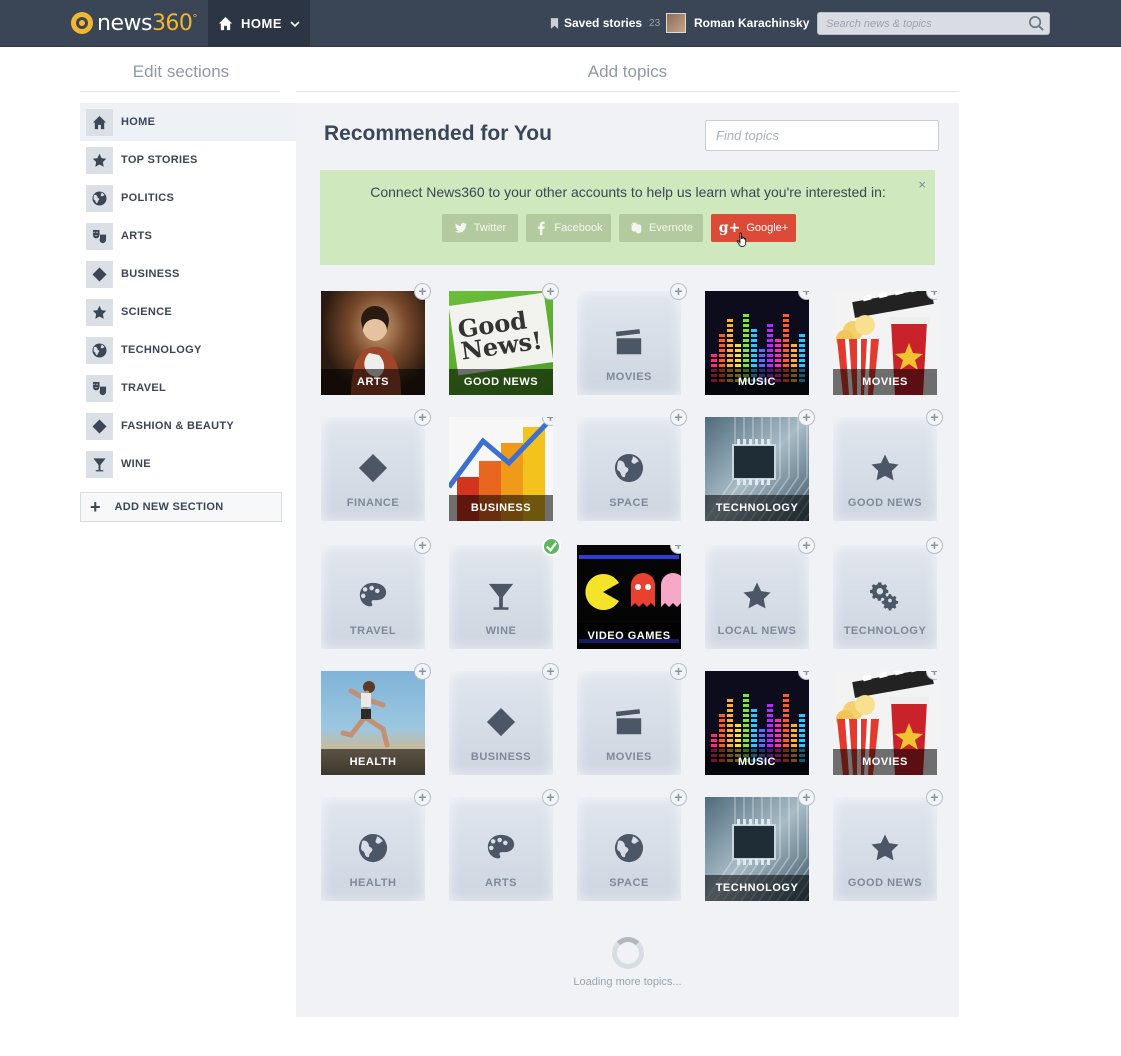 This screenshot has width=1121, height=1056. What do you see at coordinates (605, 23) in the screenshot?
I see `saved-stories-link: Saved stories 23` at bounding box center [605, 23].